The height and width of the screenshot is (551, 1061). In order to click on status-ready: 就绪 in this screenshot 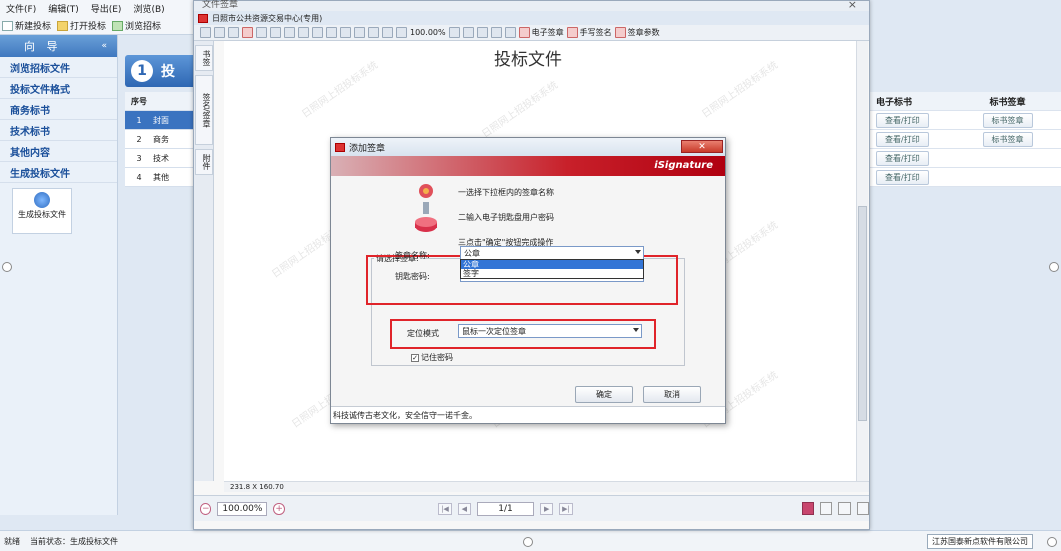, I will do `click(12, 541)`.